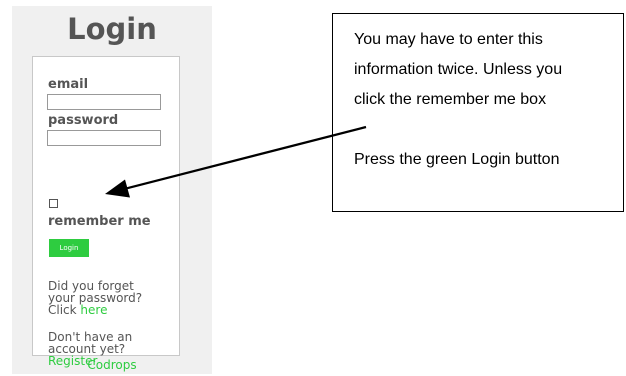  I want to click on email-label: email, so click(68, 84).